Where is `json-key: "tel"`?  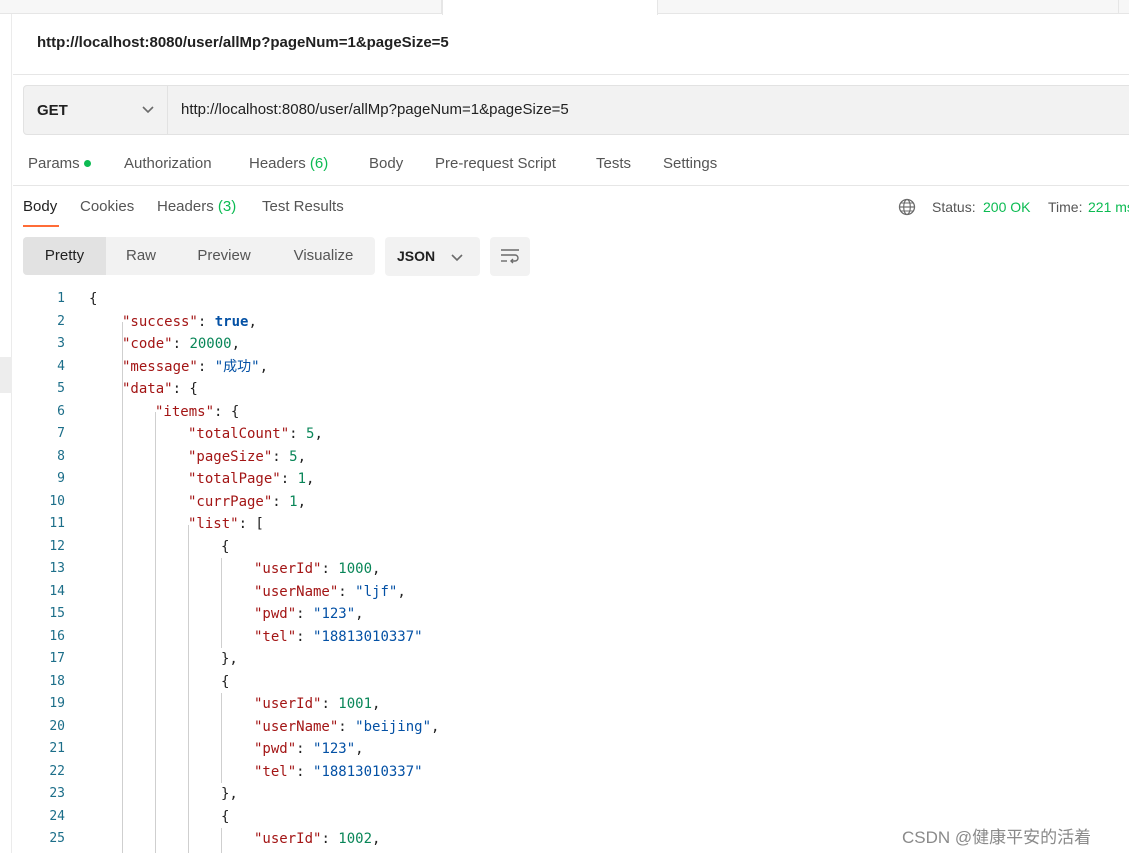 json-key: "tel" is located at coordinates (275, 771).